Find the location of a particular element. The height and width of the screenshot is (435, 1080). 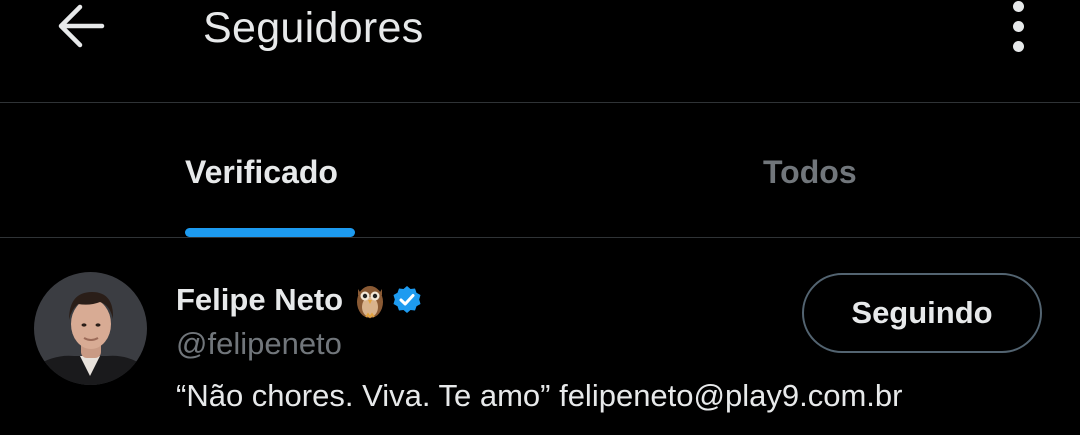

active-tab-indicator is located at coordinates (270, 232).